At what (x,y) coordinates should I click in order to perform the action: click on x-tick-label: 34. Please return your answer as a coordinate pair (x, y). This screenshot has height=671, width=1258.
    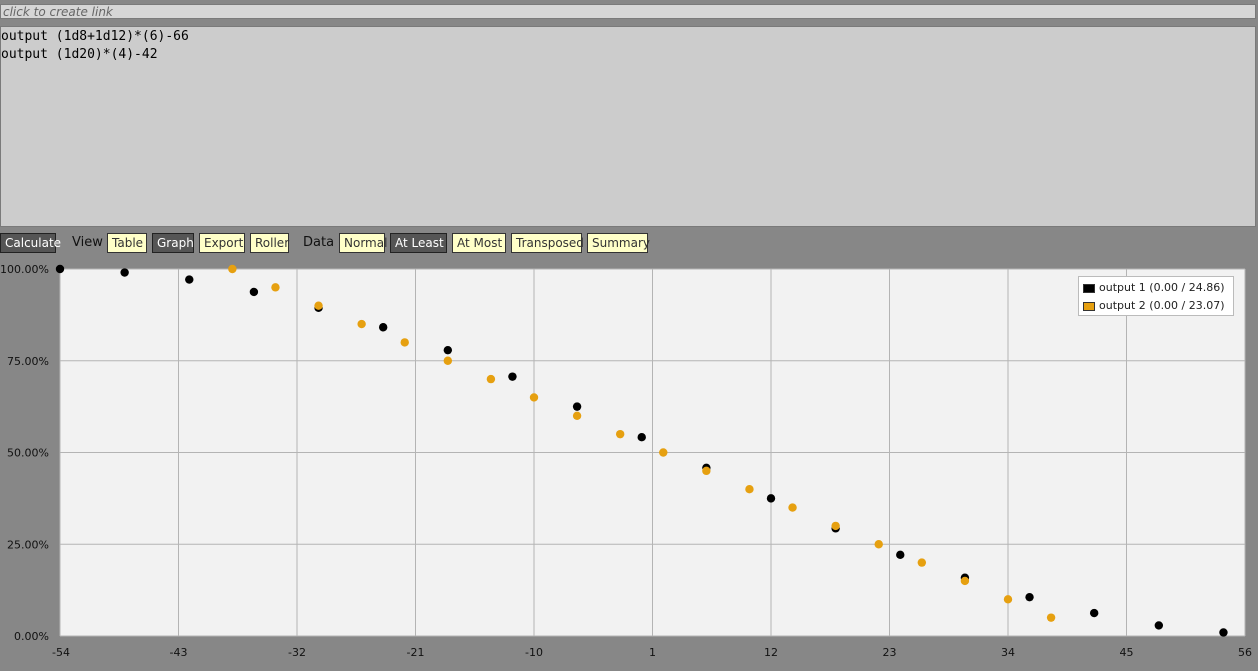
    Looking at the image, I should click on (1008, 652).